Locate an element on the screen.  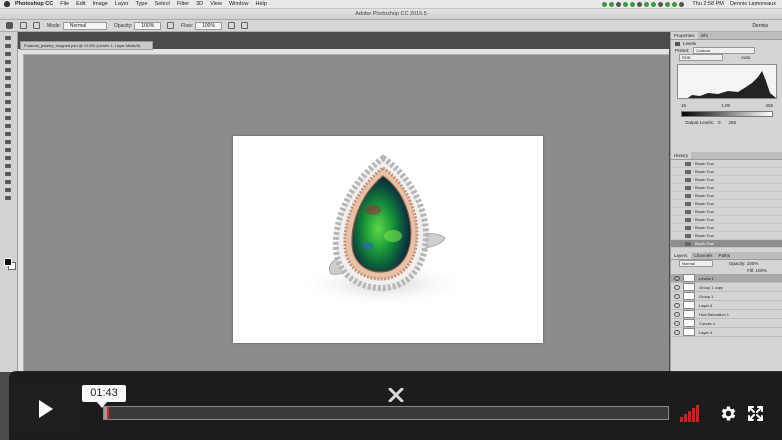
tab-channels: Channels is located at coordinates (703, 255).